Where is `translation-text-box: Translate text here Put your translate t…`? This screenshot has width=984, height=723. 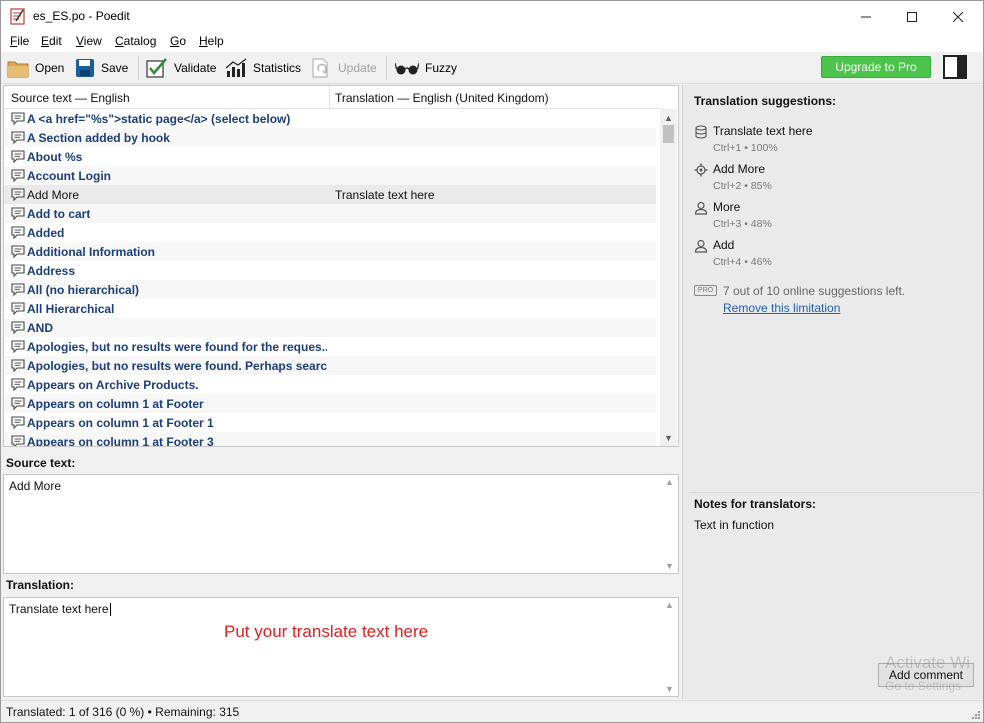
translation-text-box: Translate text here Put your translate t… is located at coordinates (341, 647).